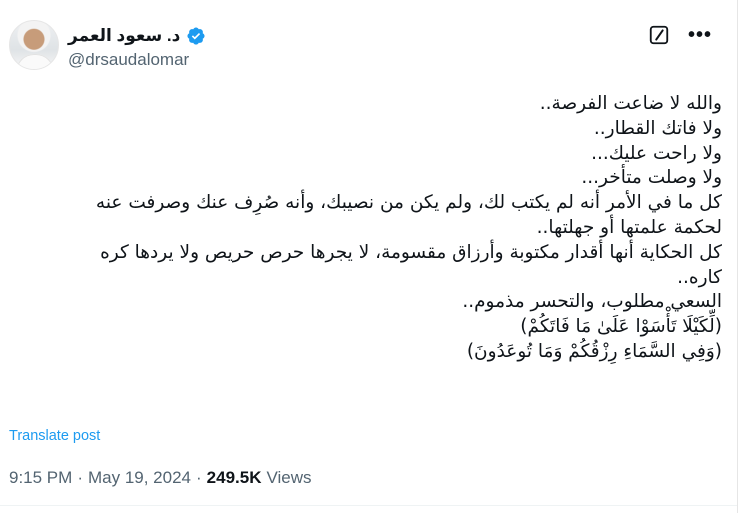  I want to click on header-actions: •••, so click(680, 35).